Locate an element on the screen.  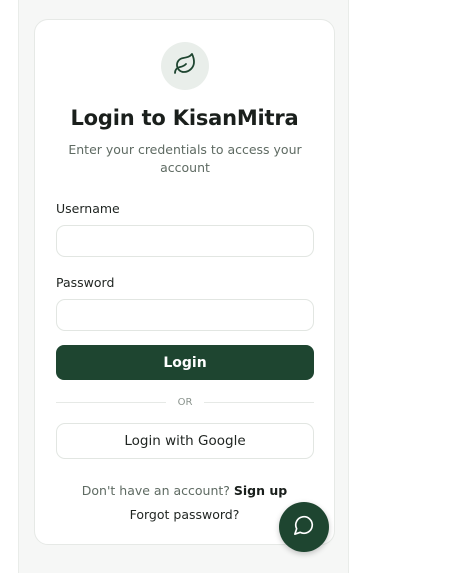
leaf-icon is located at coordinates (185, 66).